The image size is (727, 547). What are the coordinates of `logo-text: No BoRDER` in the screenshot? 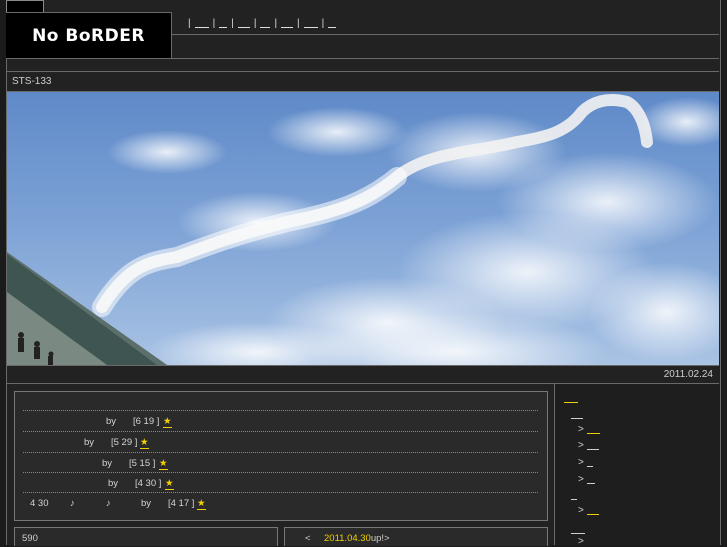 It's located at (88, 35).